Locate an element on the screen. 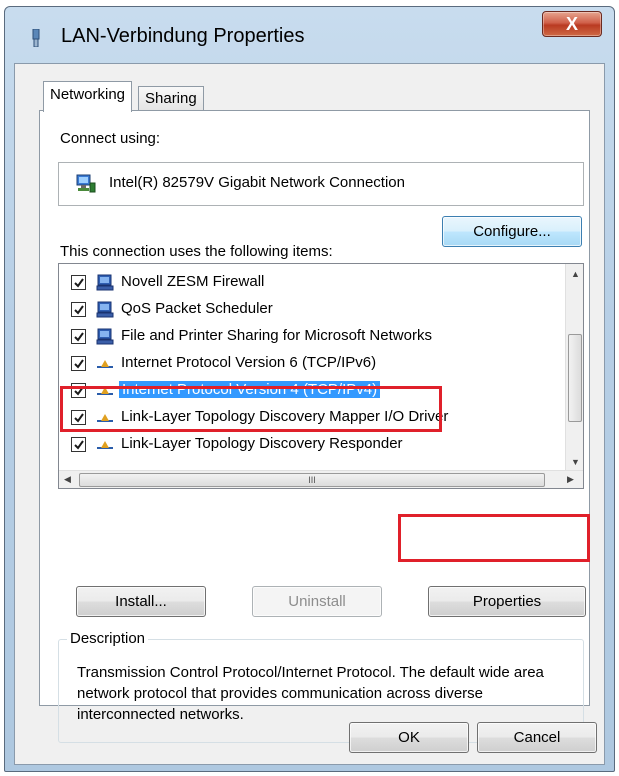  properties-button: Properties is located at coordinates (507, 601).